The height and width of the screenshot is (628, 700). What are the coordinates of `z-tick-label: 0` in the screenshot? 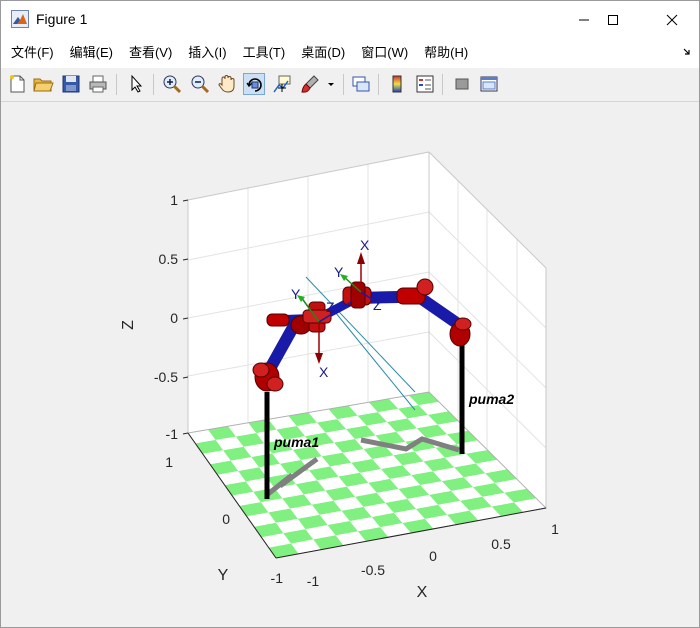 It's located at (174, 318).